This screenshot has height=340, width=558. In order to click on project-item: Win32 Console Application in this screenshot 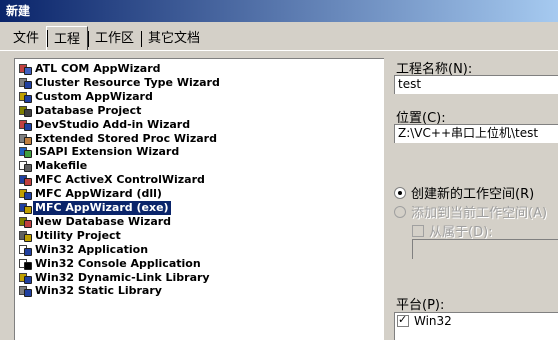, I will do `click(111, 264)`.